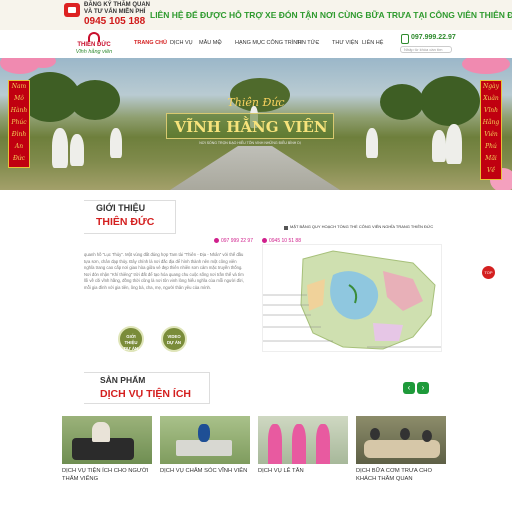 Image resolution: width=512 pixels, height=520 pixels. I want to click on search-input: Nhập từ khóa cần tìm, so click(426, 49).